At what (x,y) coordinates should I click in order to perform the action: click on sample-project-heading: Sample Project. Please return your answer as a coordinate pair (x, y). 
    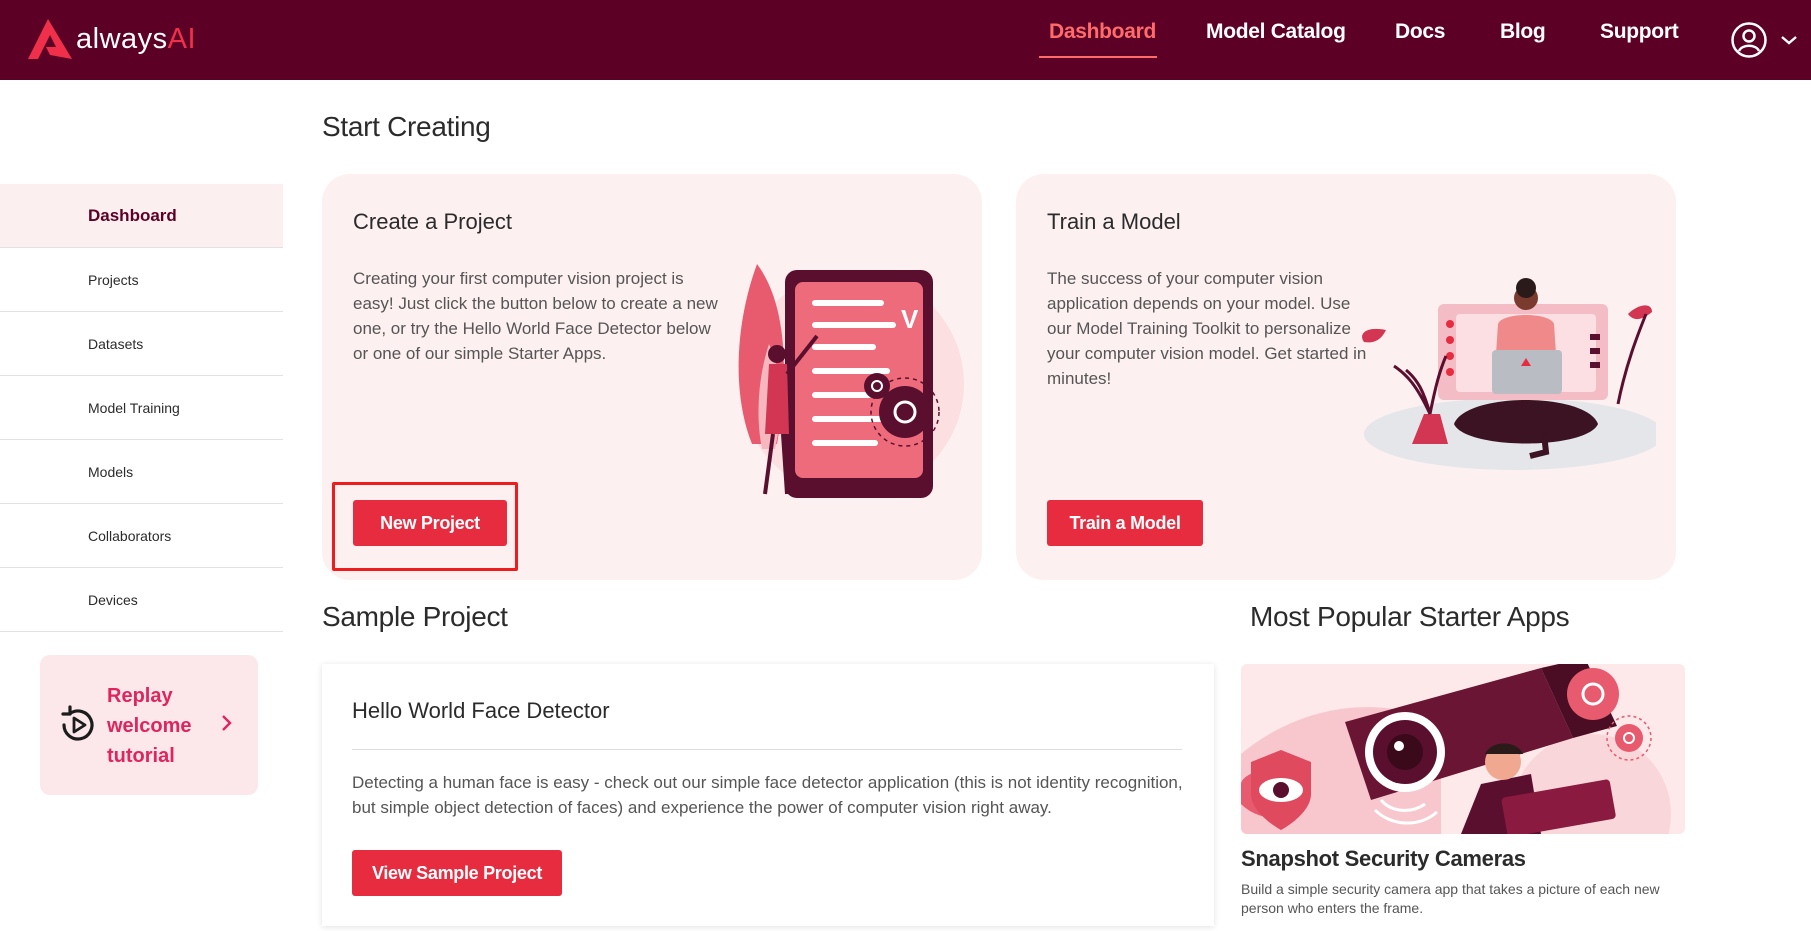
    Looking at the image, I should click on (415, 616).